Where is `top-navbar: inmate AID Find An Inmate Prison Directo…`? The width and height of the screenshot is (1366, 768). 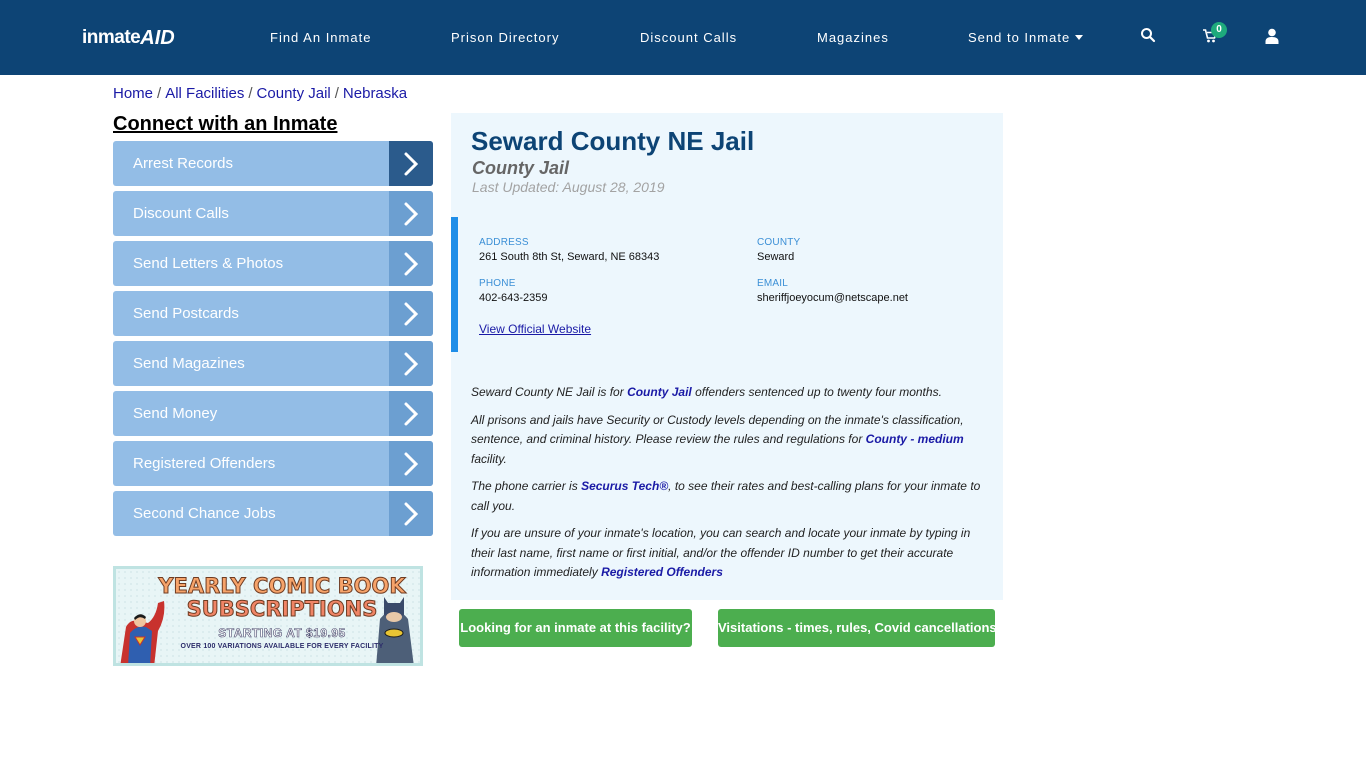 top-navbar: inmate AID Find An Inmate Prison Directo… is located at coordinates (683, 37).